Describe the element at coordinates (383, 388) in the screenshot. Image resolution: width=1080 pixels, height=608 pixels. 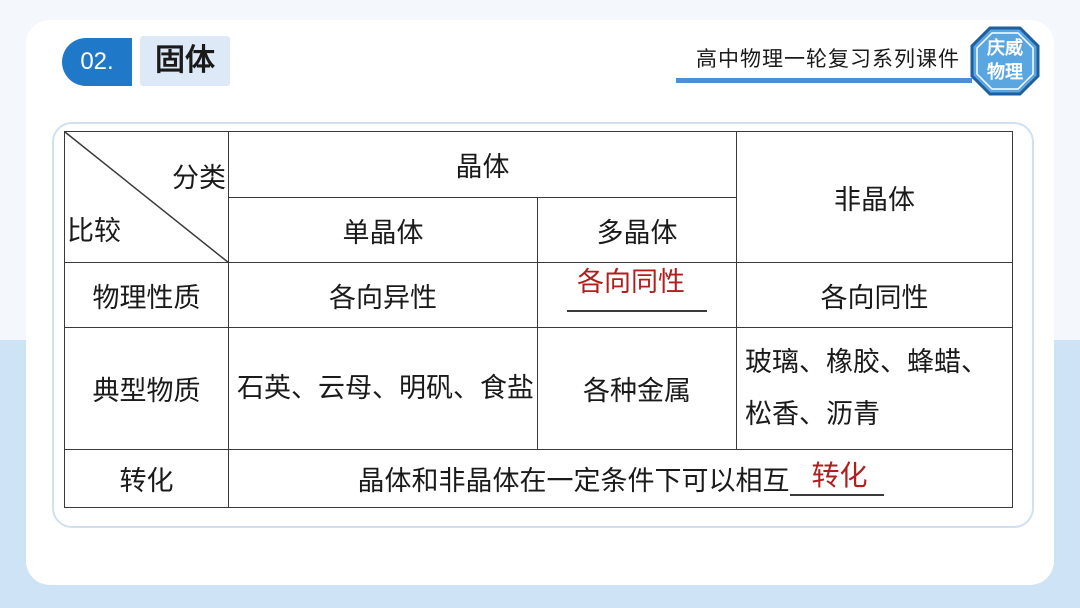
I see `cell-typical-single: 石英、云母、明矾、食盐` at that location.